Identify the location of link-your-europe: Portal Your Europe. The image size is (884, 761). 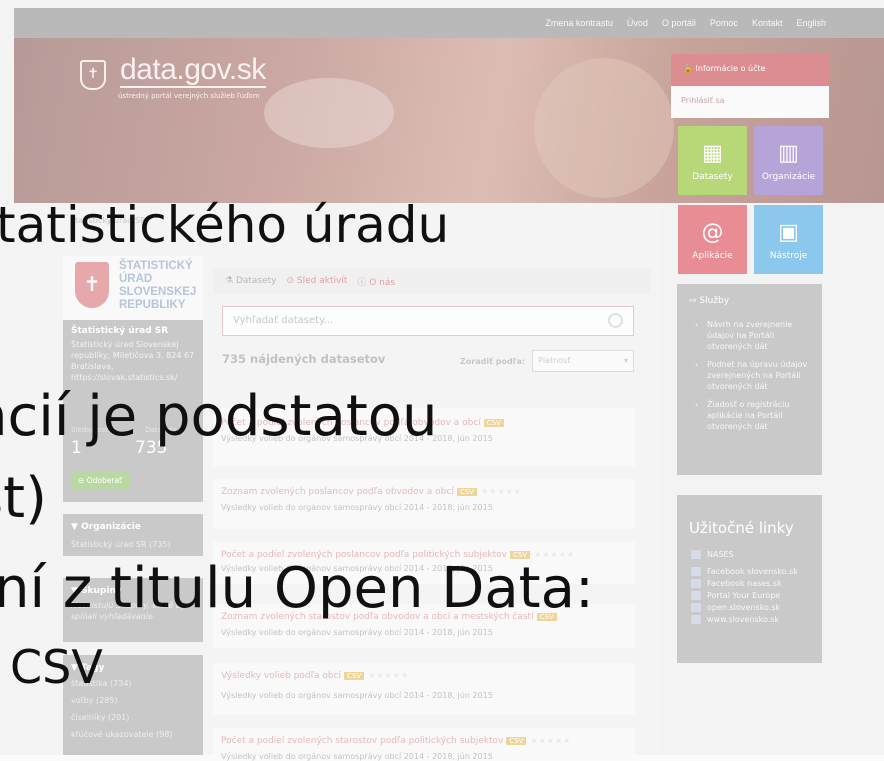
(756, 595).